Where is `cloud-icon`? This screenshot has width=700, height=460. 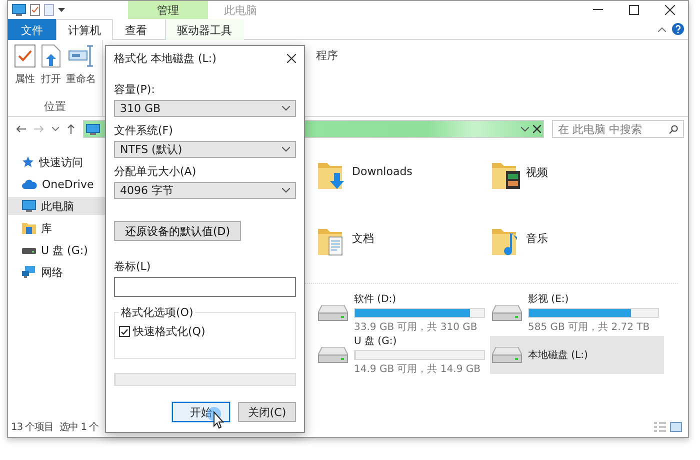
cloud-icon is located at coordinates (29, 184).